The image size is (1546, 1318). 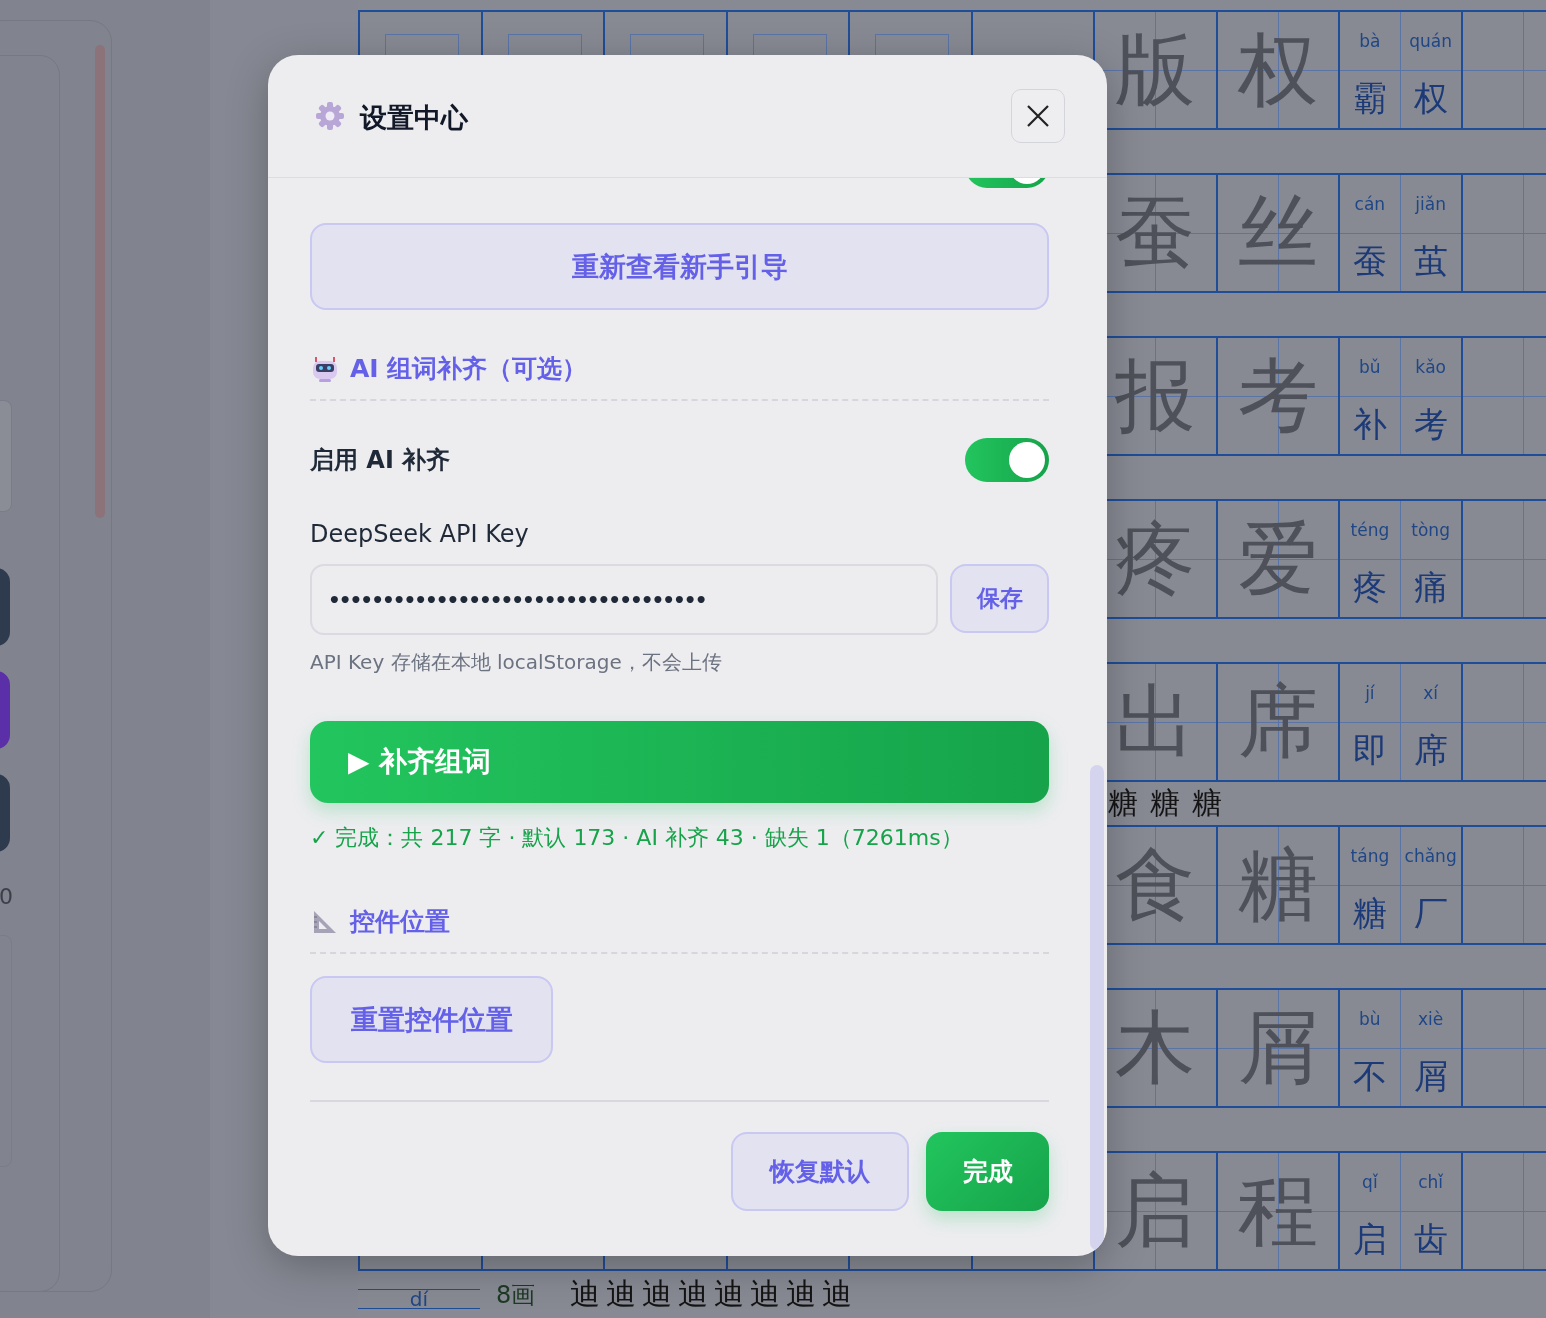 I want to click on pinyin-text: táng, so click(x=1370, y=856).